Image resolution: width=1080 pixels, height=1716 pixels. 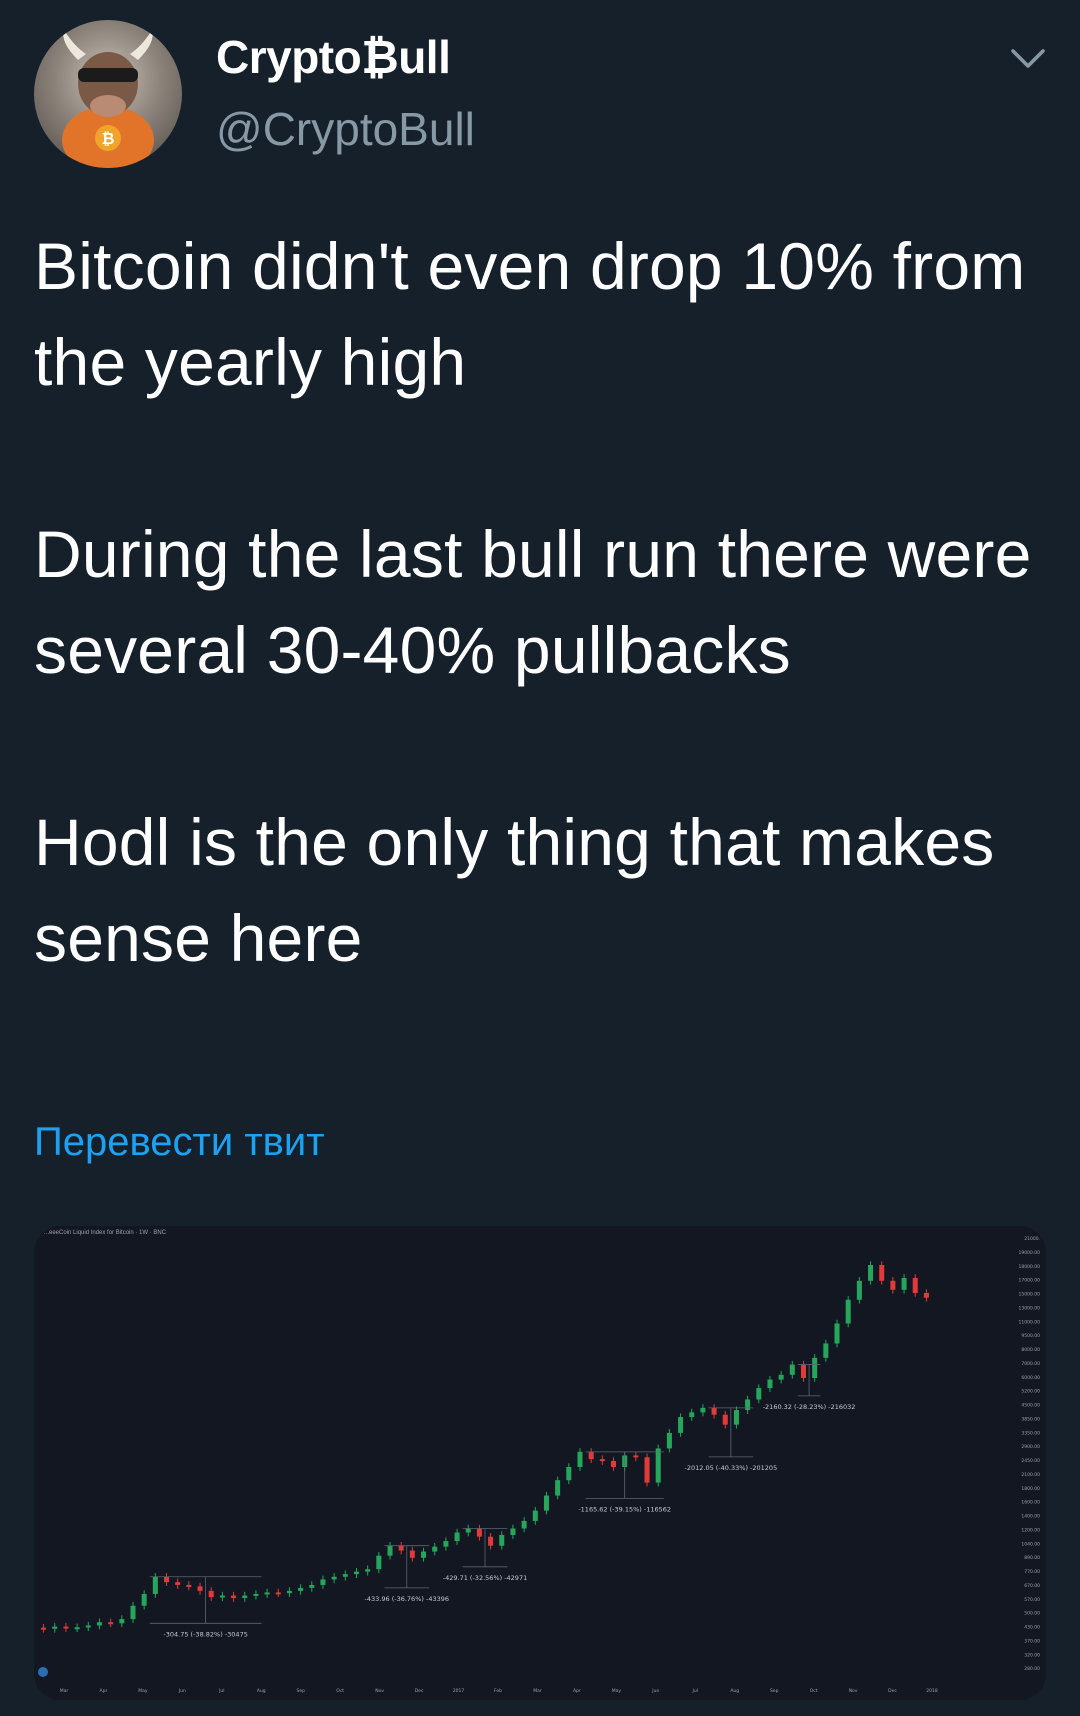 I want to click on y-tick-label: 21000., so click(x=1032, y=1239).